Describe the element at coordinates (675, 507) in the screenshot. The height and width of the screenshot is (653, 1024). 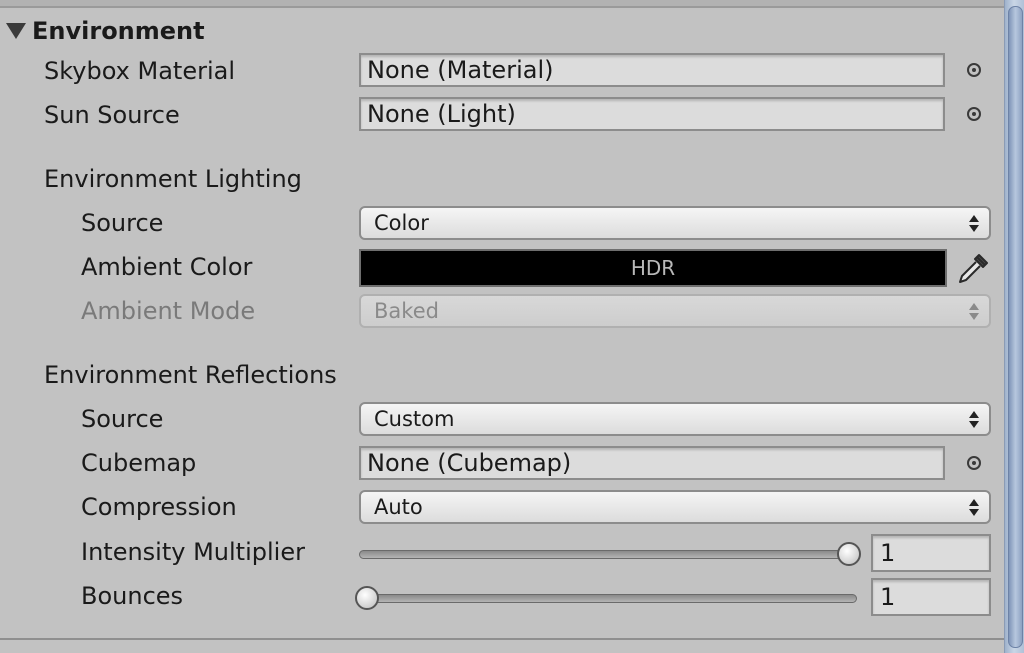
I see `compression-dropdown: Auto` at that location.